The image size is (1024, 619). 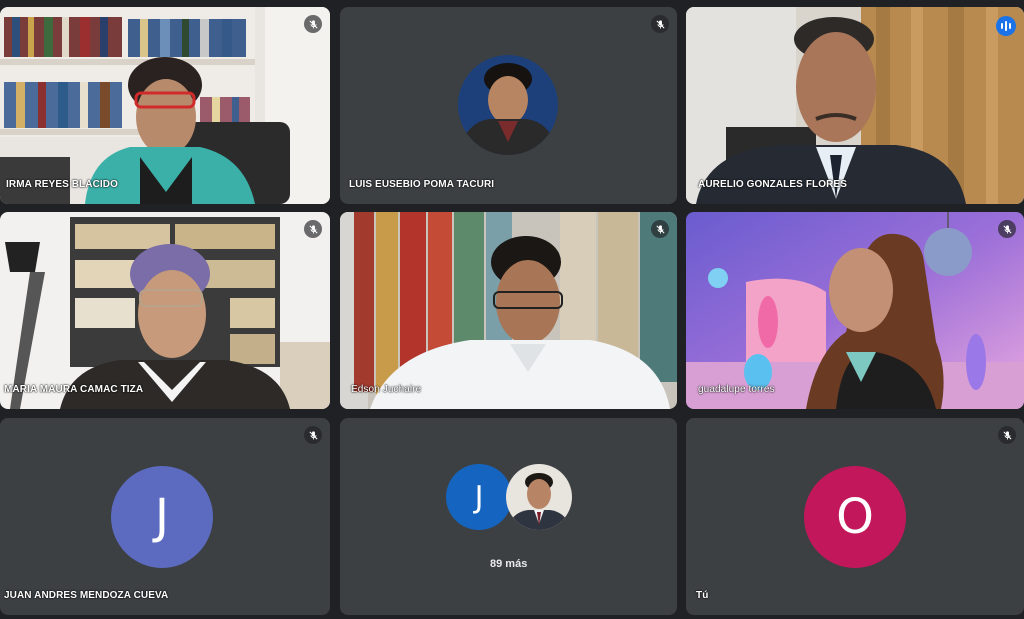 I want to click on participant-tile: Edson Juchaire, so click(x=508, y=310).